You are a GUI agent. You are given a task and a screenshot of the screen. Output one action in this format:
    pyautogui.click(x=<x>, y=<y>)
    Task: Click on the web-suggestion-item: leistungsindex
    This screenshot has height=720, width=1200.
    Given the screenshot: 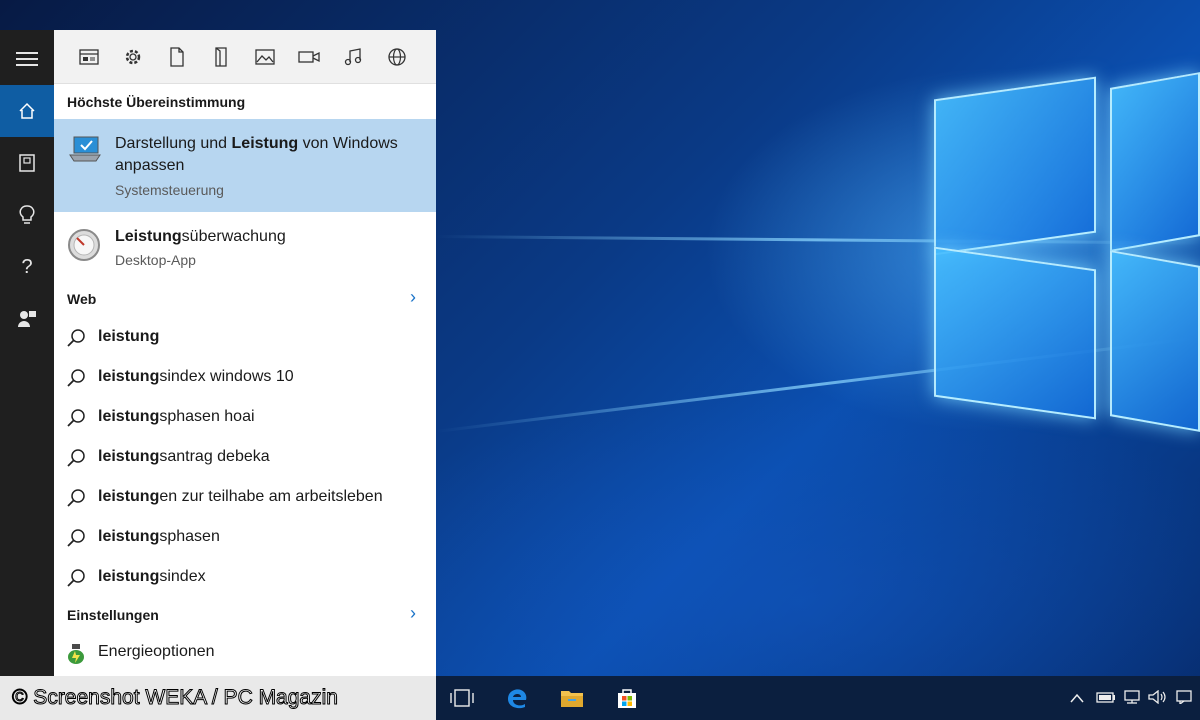 What is the action you would take?
    pyautogui.click(x=245, y=578)
    